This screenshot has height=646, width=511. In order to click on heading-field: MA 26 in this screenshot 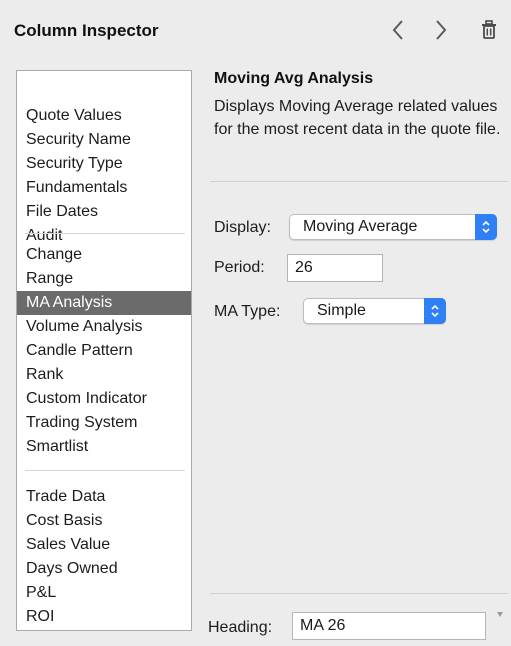, I will do `click(389, 626)`.